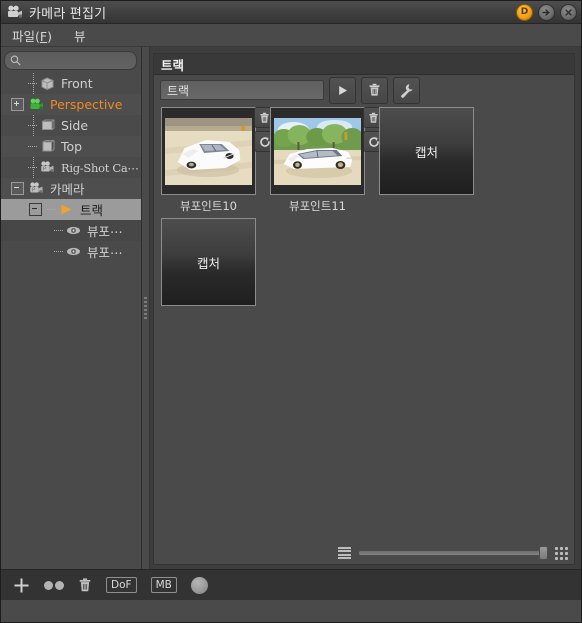 This screenshot has width=582, height=623. I want to click on status-bar, so click(291, 611).